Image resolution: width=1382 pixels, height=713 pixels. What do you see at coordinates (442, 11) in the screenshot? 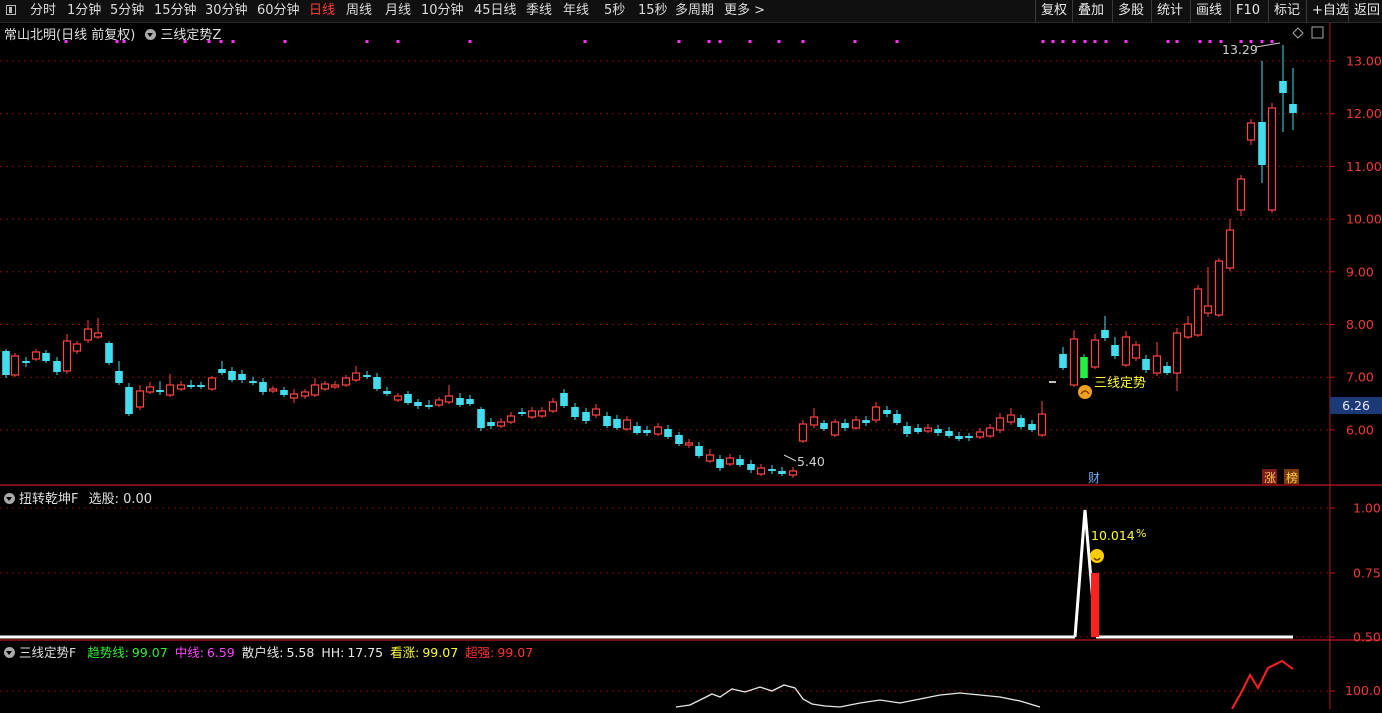
I see `period-tab-9: 10分钟` at bounding box center [442, 11].